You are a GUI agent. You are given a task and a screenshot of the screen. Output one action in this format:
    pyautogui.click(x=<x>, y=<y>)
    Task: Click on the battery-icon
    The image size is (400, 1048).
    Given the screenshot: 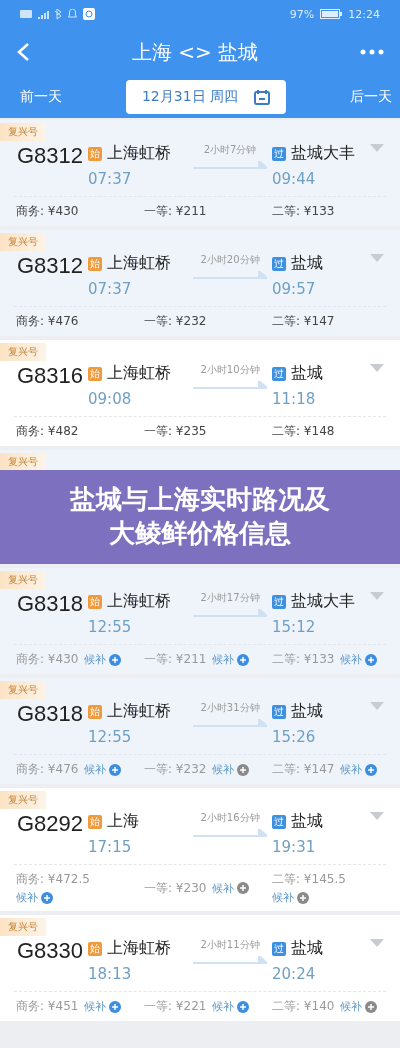 What is the action you would take?
    pyautogui.click(x=331, y=14)
    